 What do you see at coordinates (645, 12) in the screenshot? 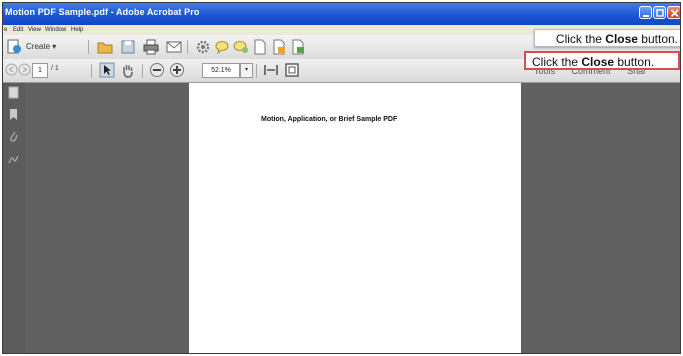
I see `minimize-button` at bounding box center [645, 12].